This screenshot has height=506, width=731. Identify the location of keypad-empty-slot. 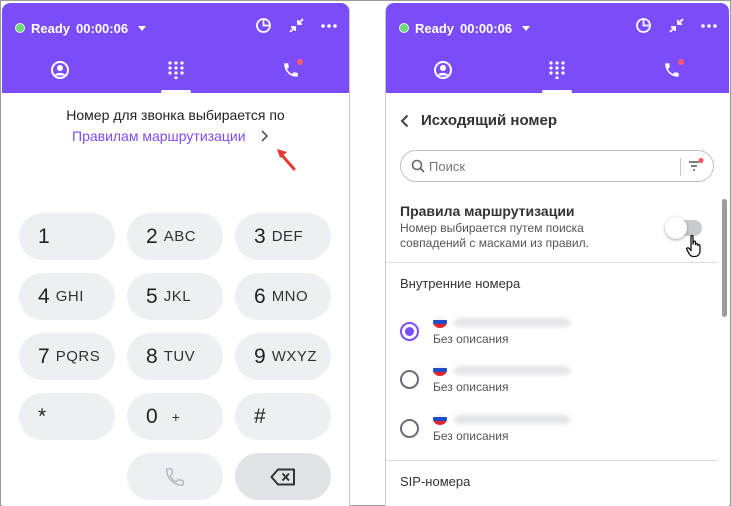
(67, 476).